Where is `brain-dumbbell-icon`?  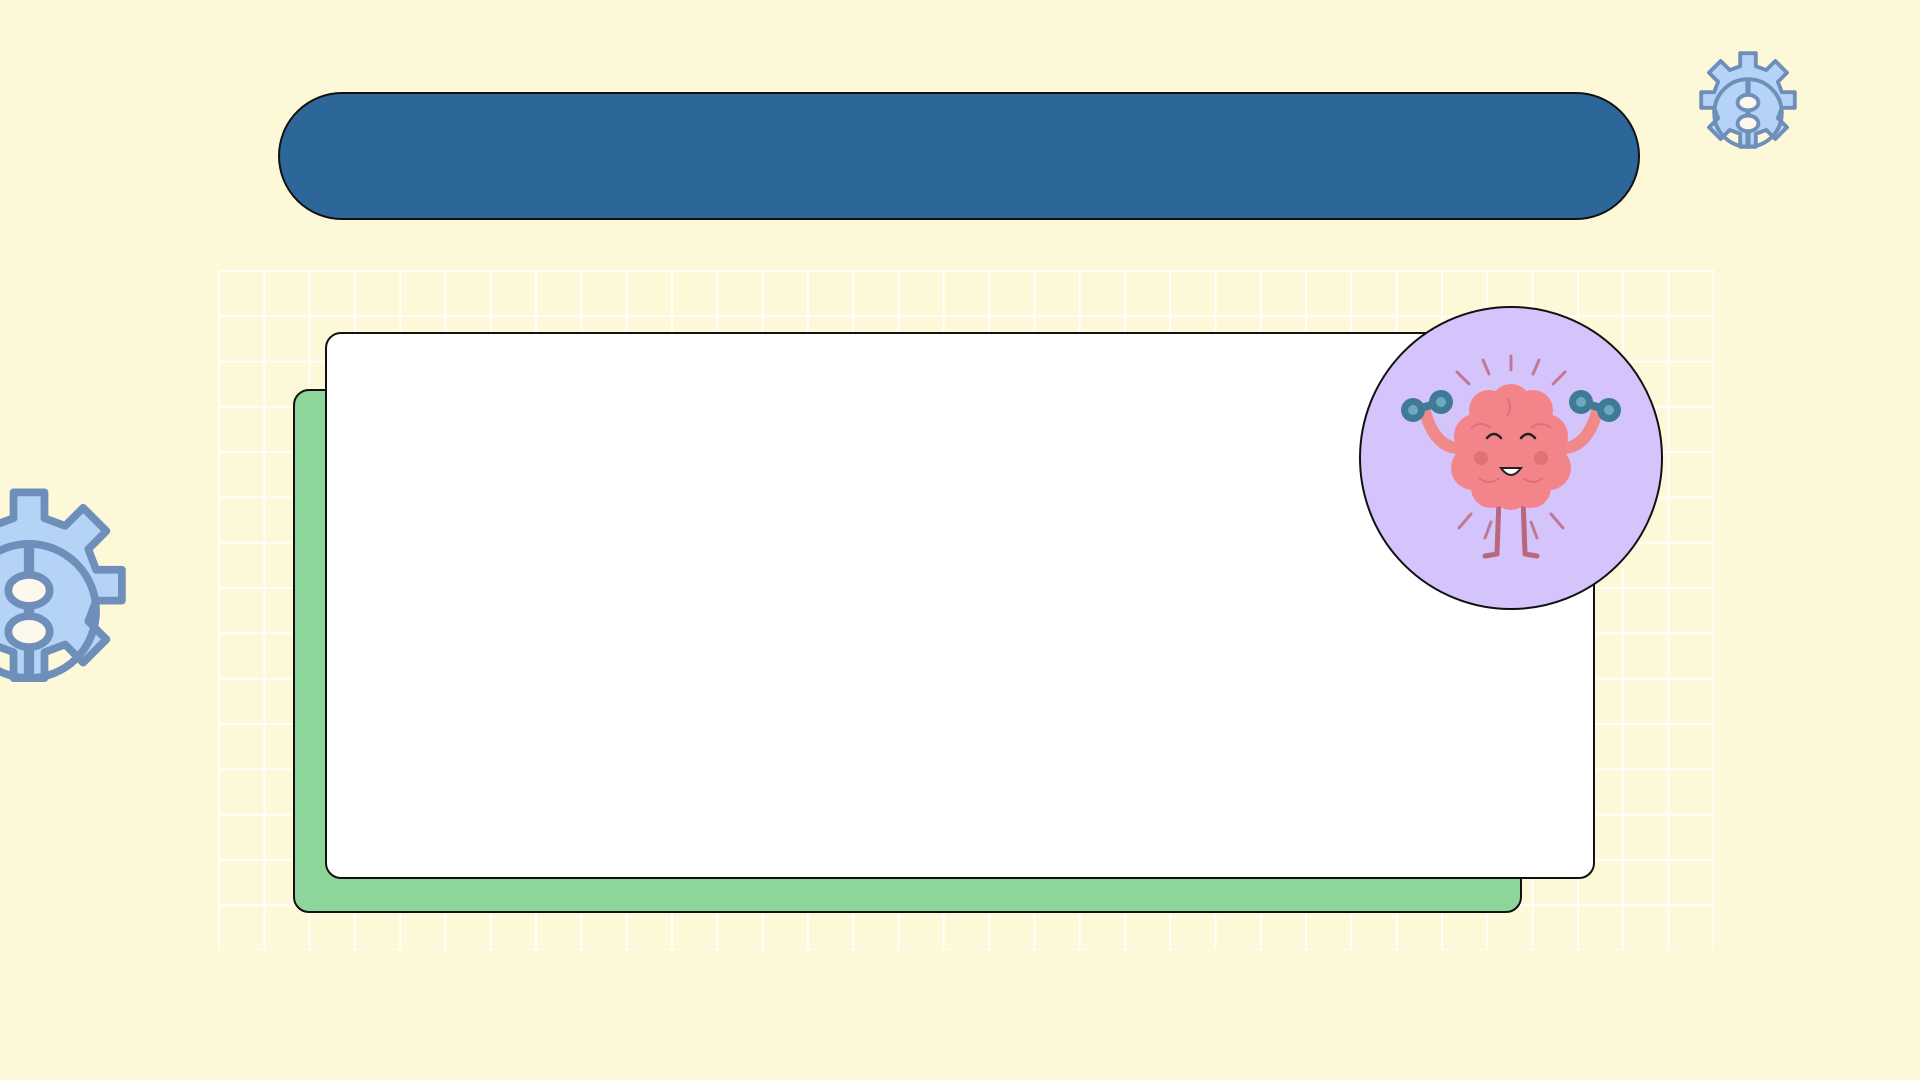
brain-dumbbell-icon is located at coordinates (1511, 456).